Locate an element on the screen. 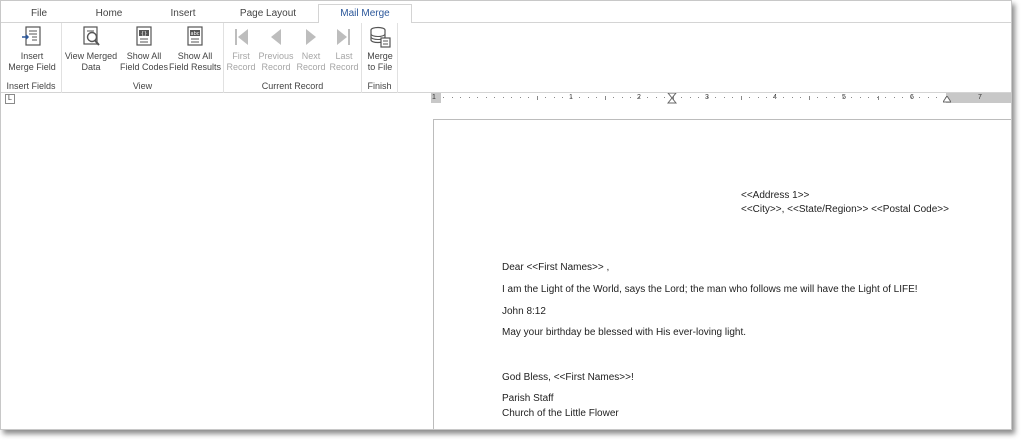  tab-stop-selector: L is located at coordinates (10, 99).